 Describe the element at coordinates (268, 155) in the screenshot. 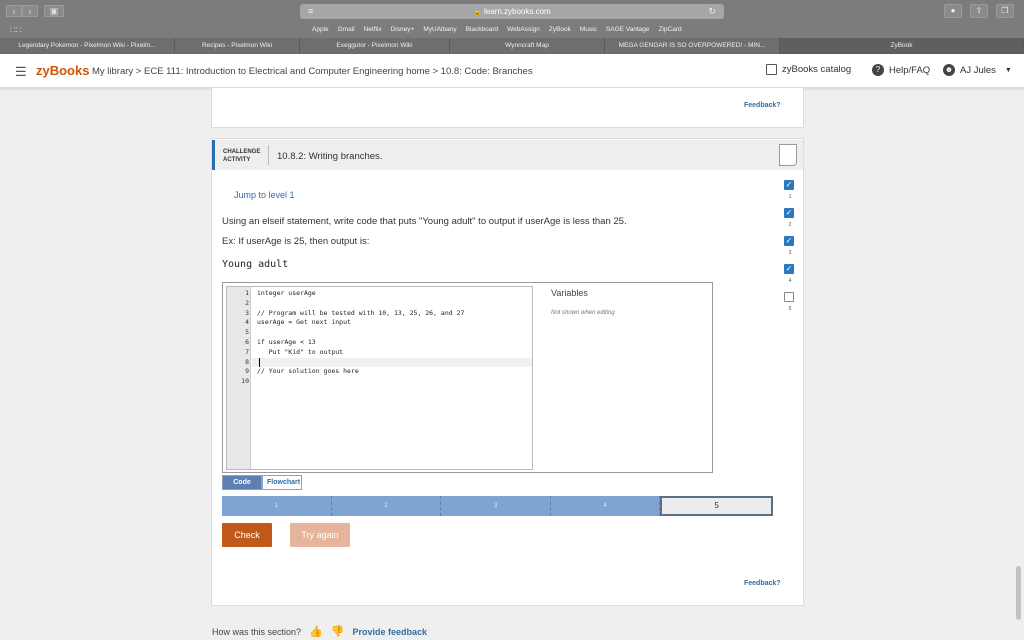

I see `divider` at that location.